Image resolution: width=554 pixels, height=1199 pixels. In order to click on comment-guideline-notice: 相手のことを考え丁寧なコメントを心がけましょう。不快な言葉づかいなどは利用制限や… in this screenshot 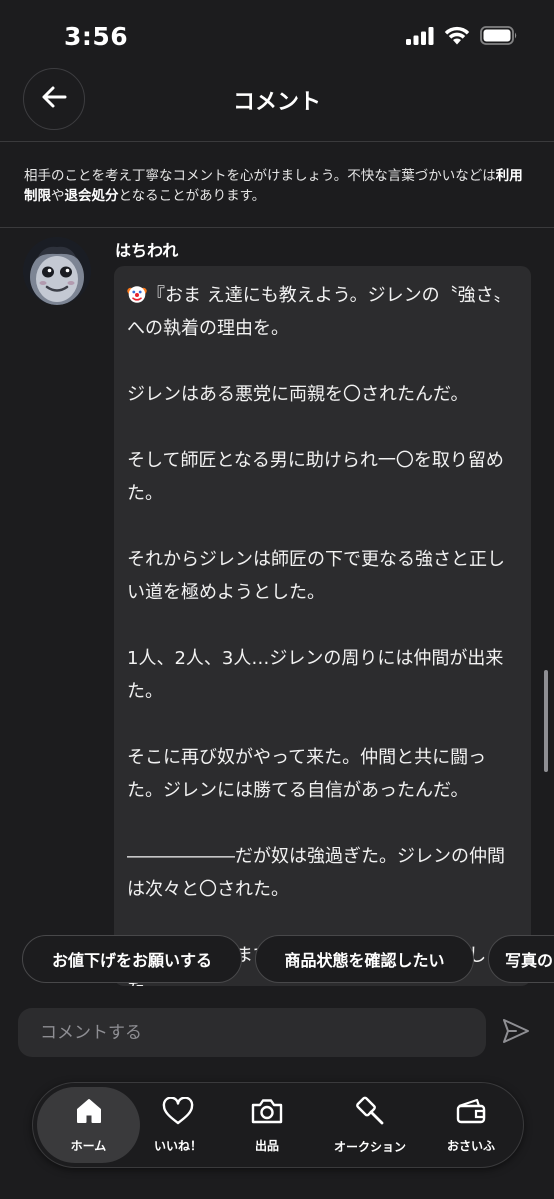, I will do `click(279, 186)`.